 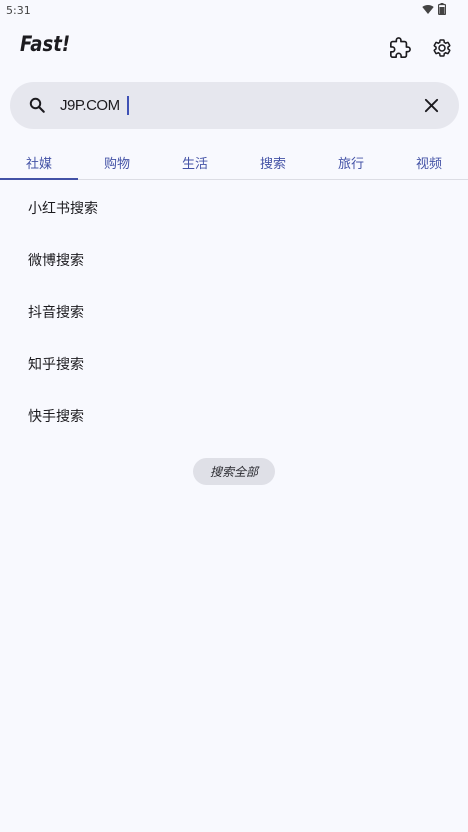 I want to click on search-icon, so click(x=37, y=105).